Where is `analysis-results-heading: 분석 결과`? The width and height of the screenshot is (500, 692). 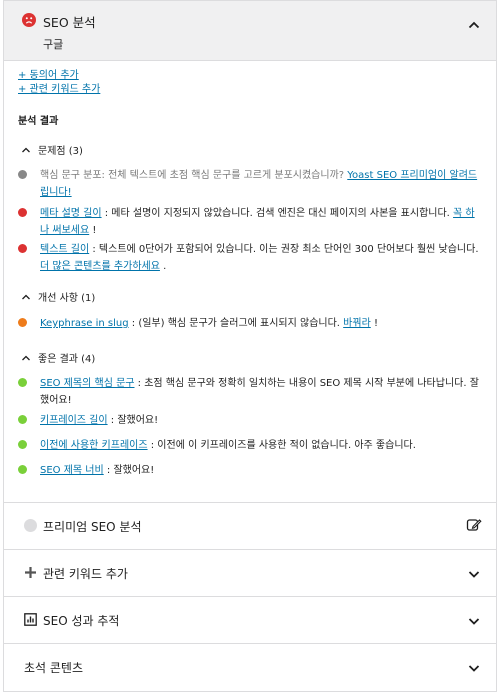 analysis-results-heading: 분석 결과 is located at coordinates (38, 121).